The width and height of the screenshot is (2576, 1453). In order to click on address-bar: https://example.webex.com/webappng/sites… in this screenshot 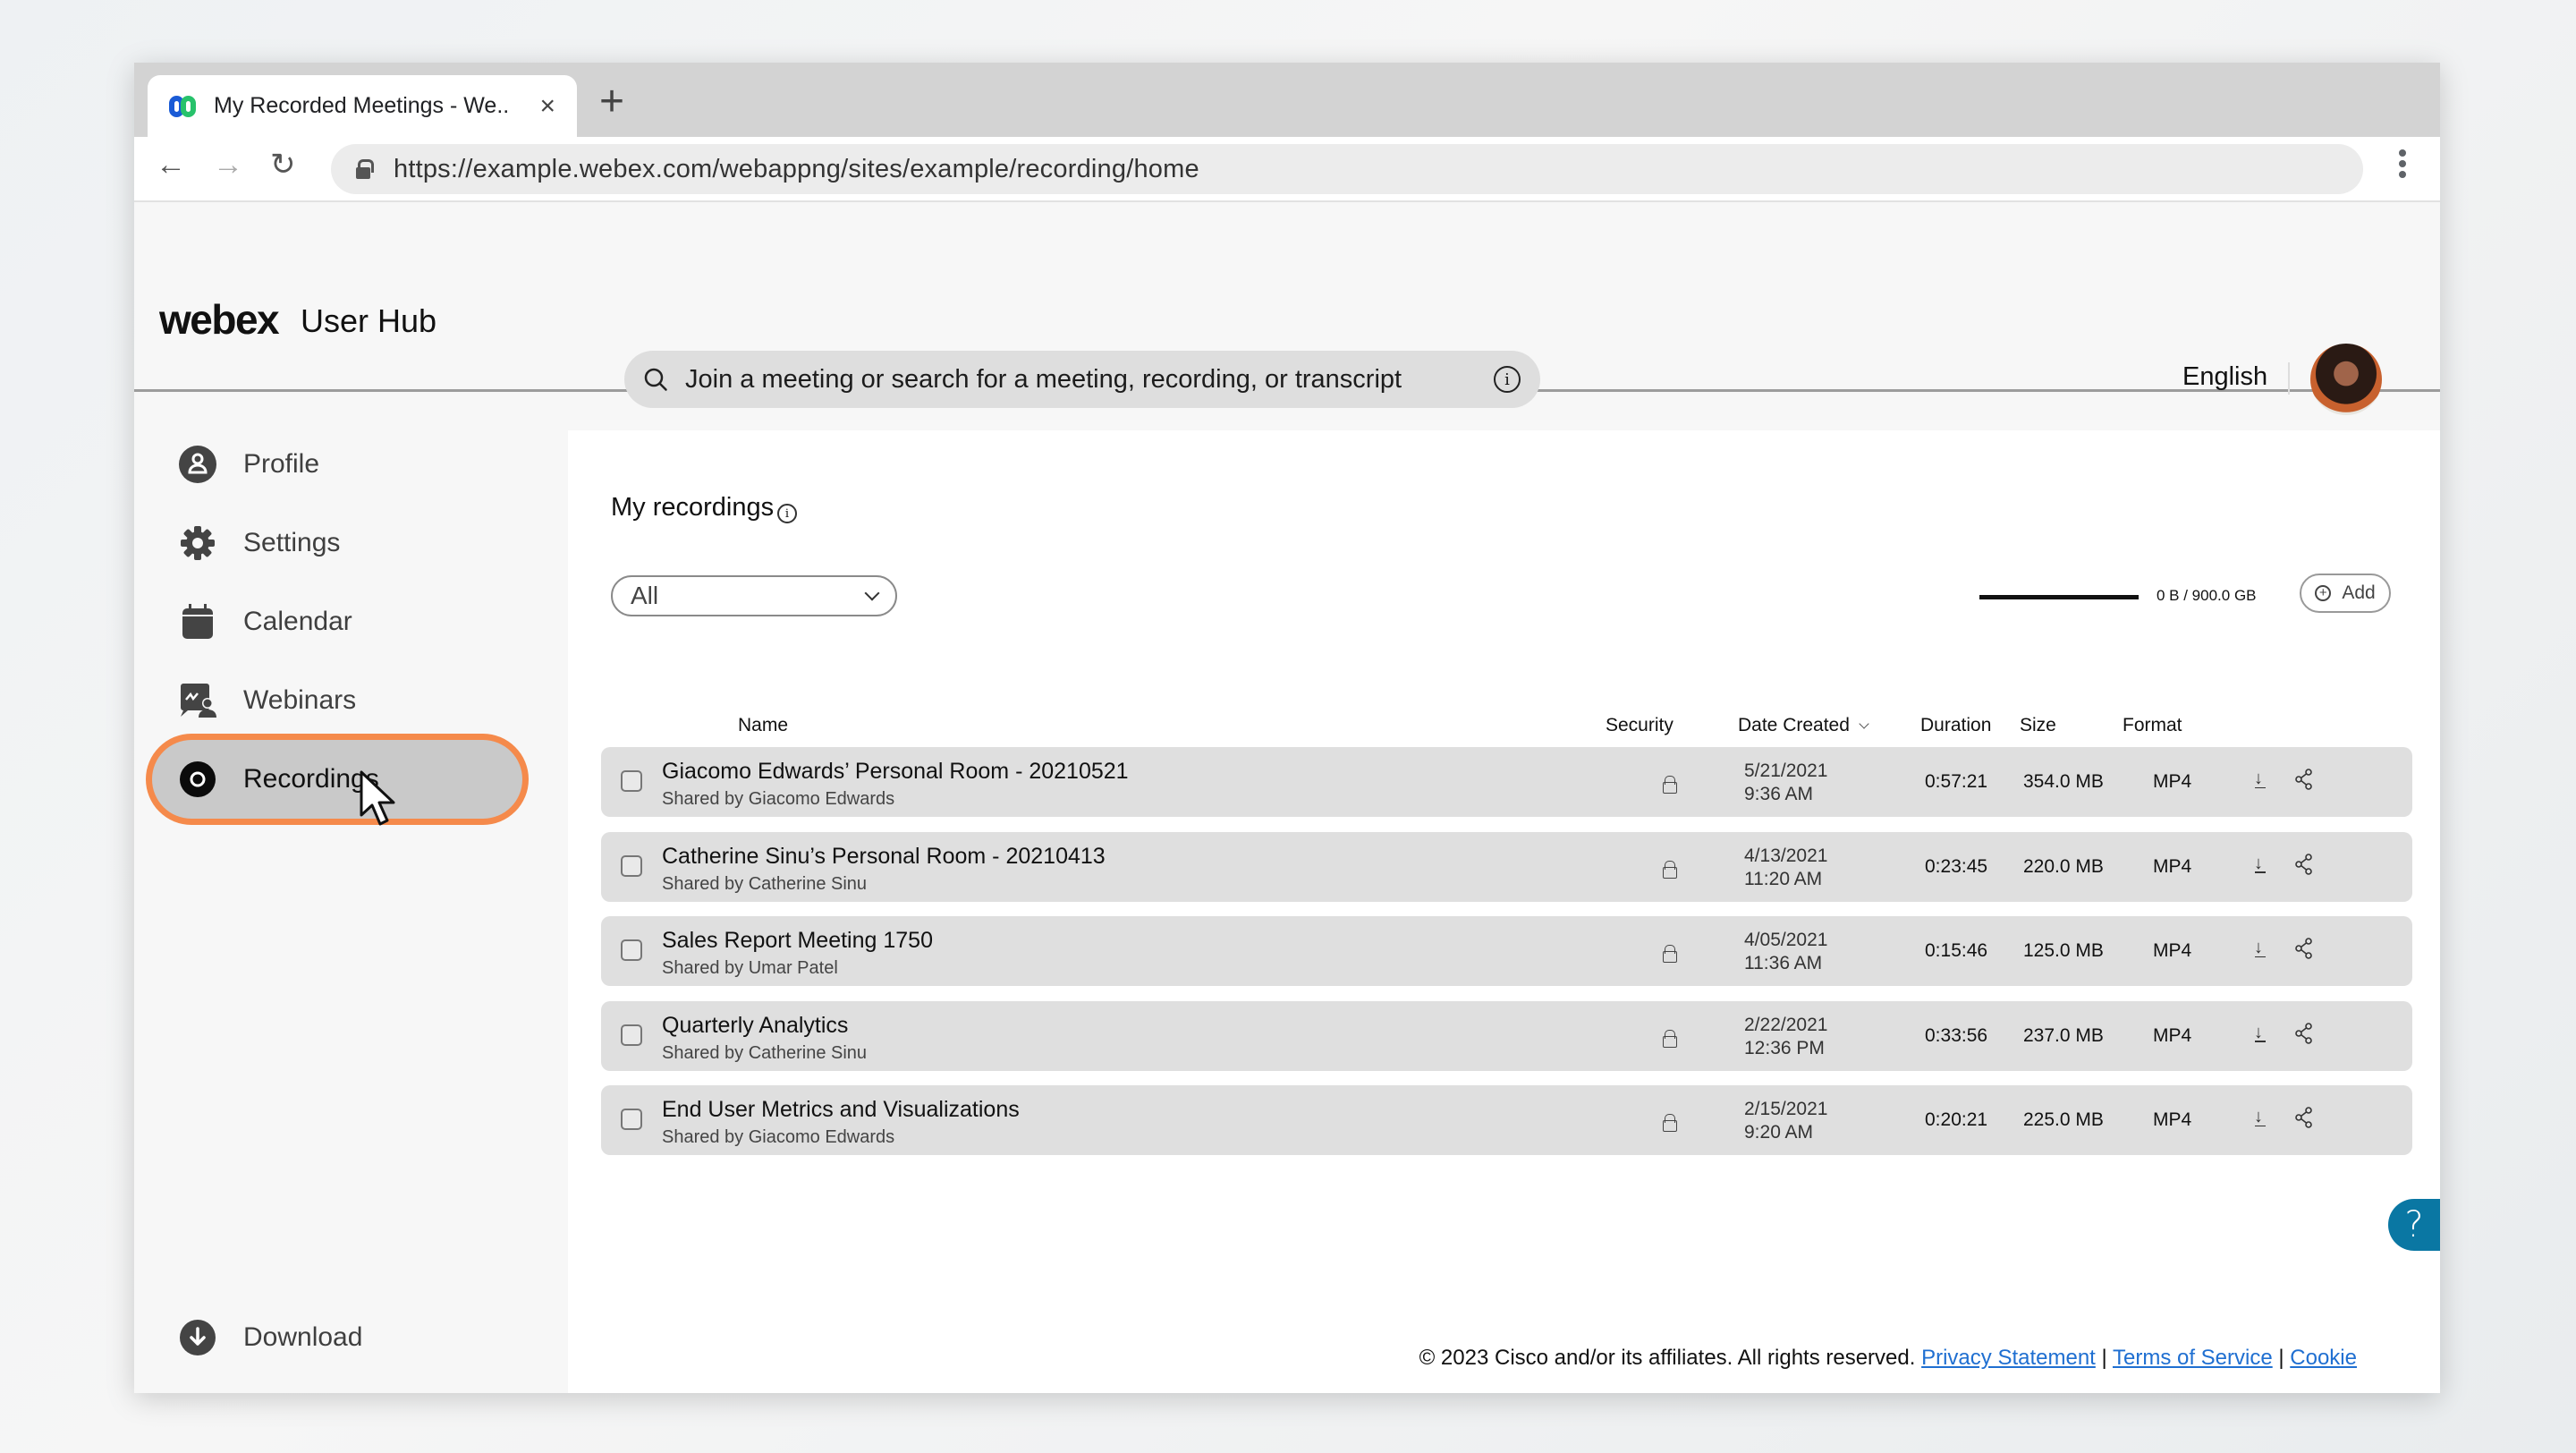, I will do `click(1347, 169)`.